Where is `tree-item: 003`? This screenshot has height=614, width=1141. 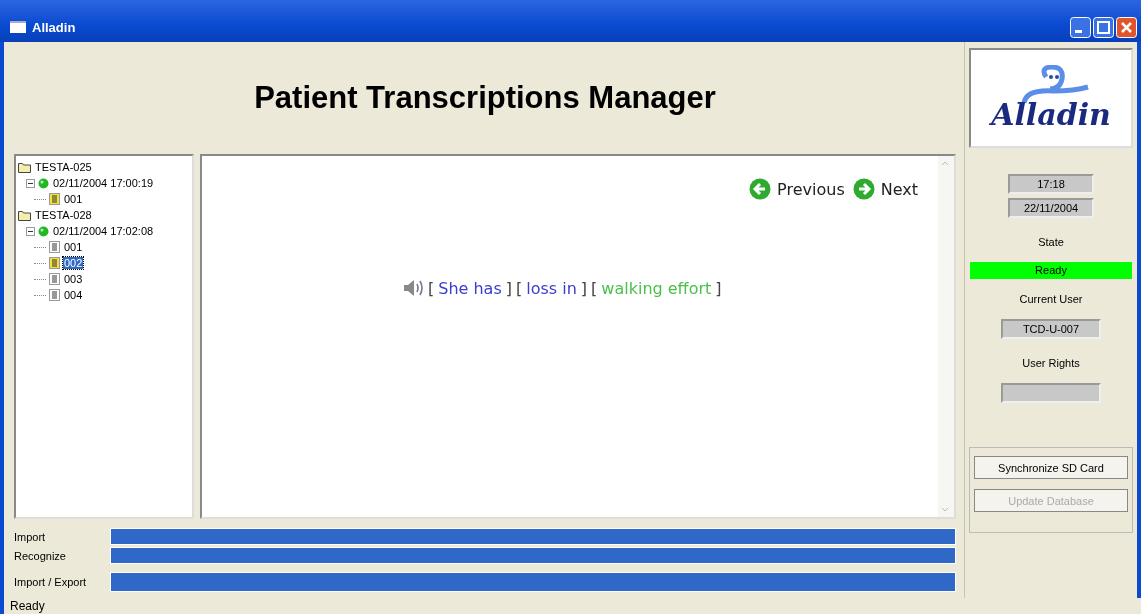 tree-item: 003 is located at coordinates (73, 279).